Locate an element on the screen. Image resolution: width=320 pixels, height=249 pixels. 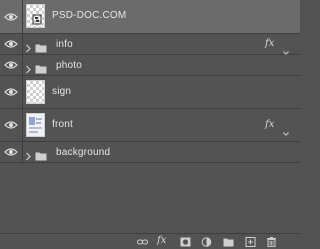
adjustment-icon is located at coordinates (206, 242).